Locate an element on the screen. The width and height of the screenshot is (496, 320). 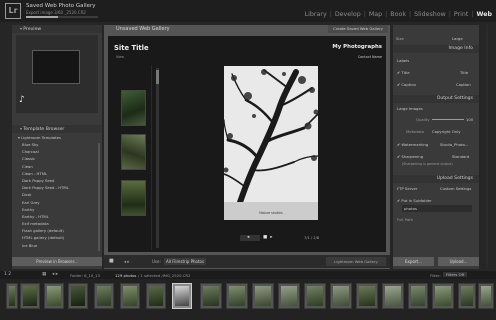
filmstrip-thumbnail-selected is located at coordinates (182, 296).